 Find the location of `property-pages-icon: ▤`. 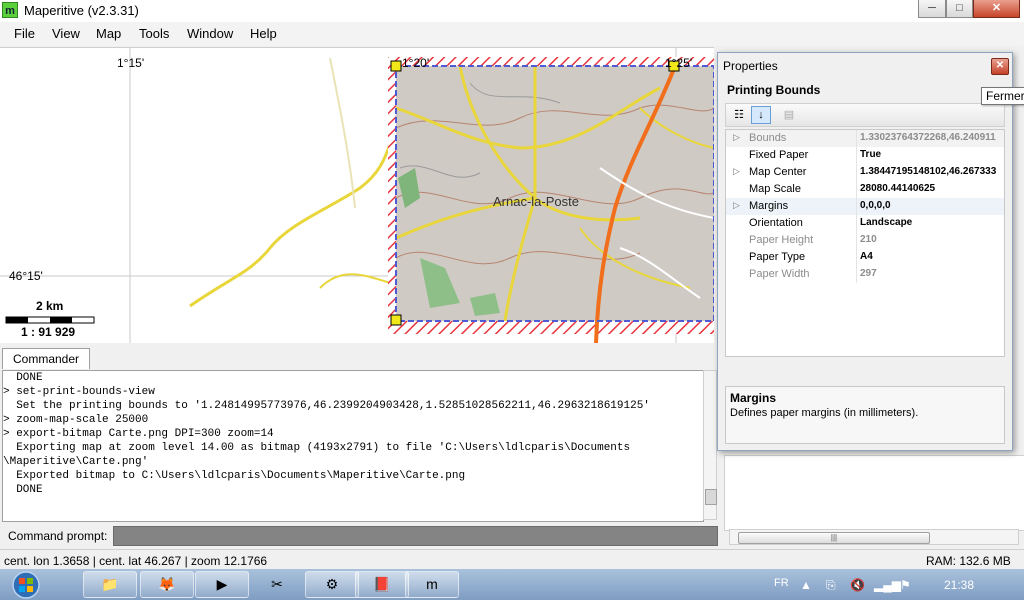

property-pages-icon: ▤ is located at coordinates (789, 115).